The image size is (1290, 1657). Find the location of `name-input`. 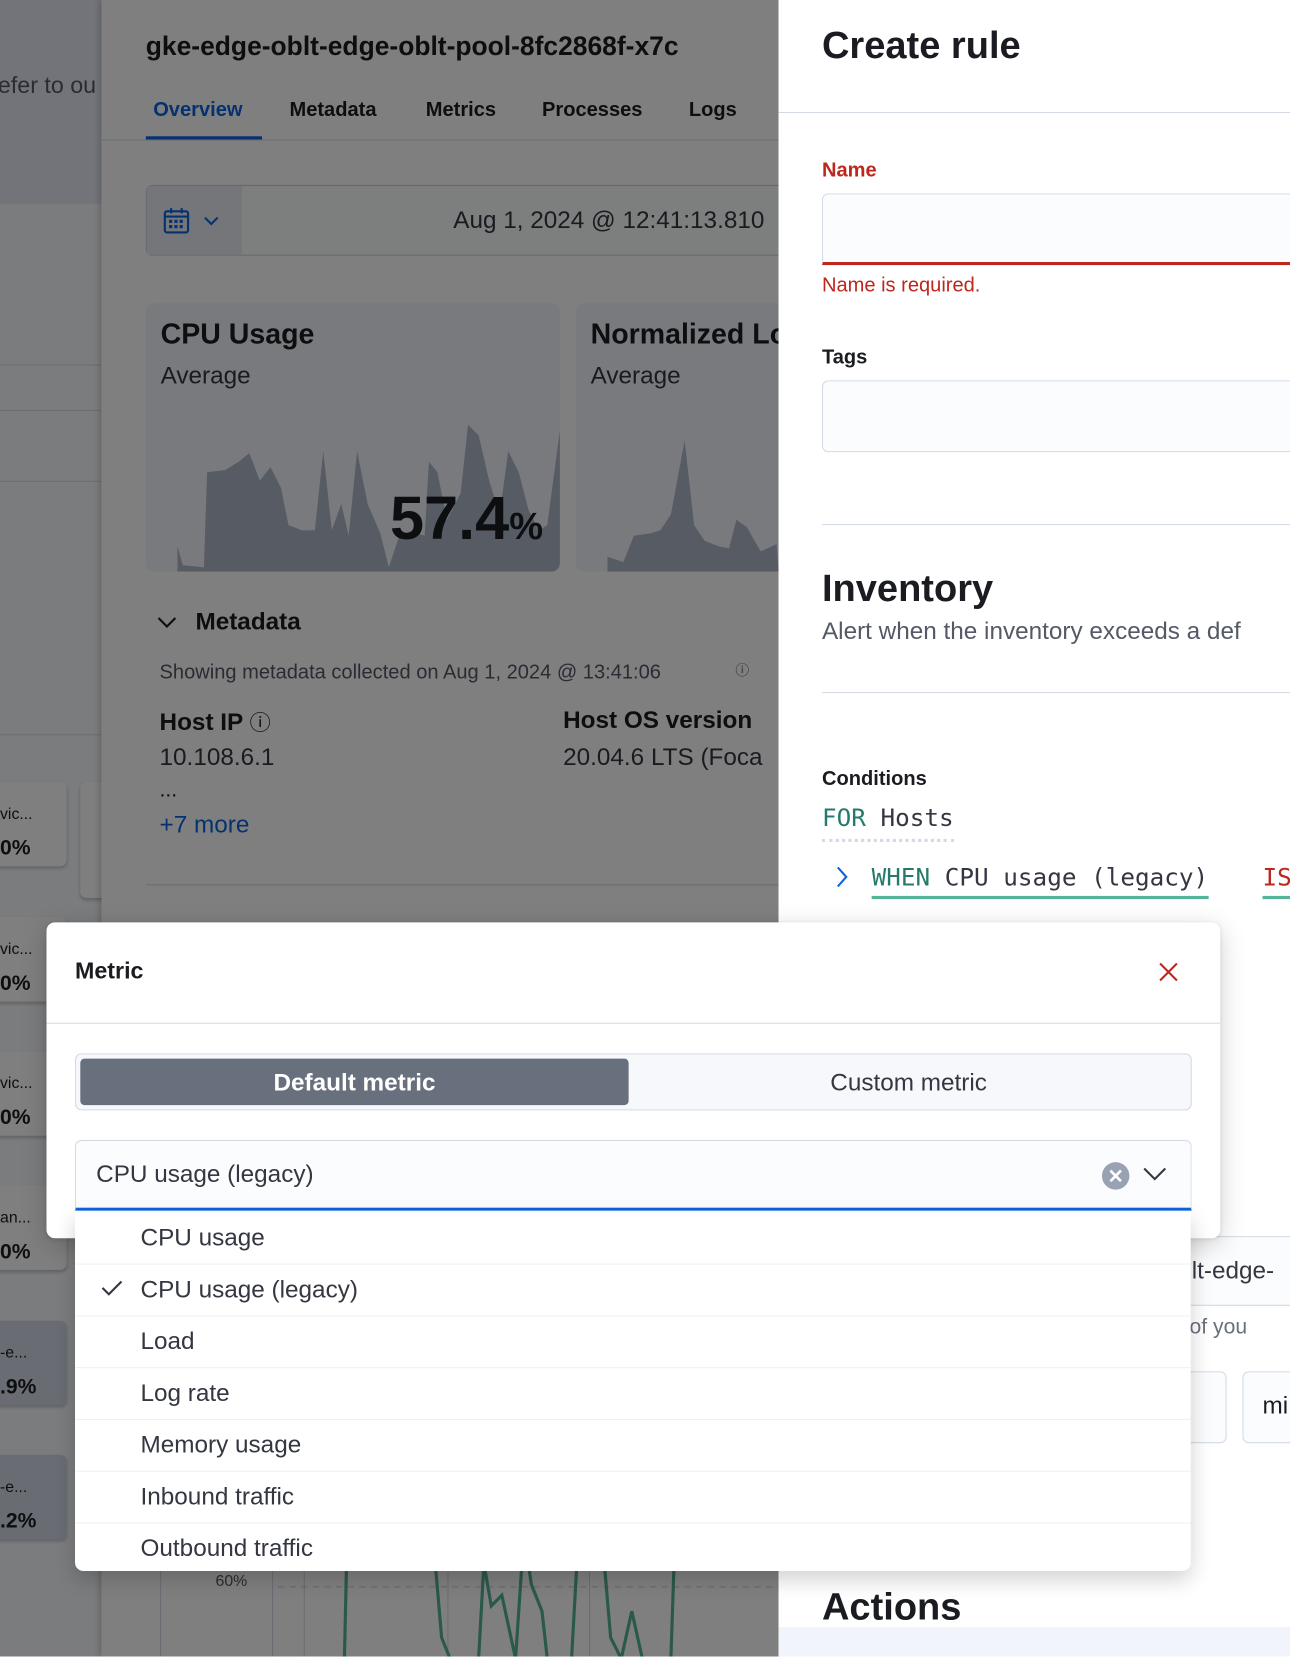

name-input is located at coordinates (1055, 229).